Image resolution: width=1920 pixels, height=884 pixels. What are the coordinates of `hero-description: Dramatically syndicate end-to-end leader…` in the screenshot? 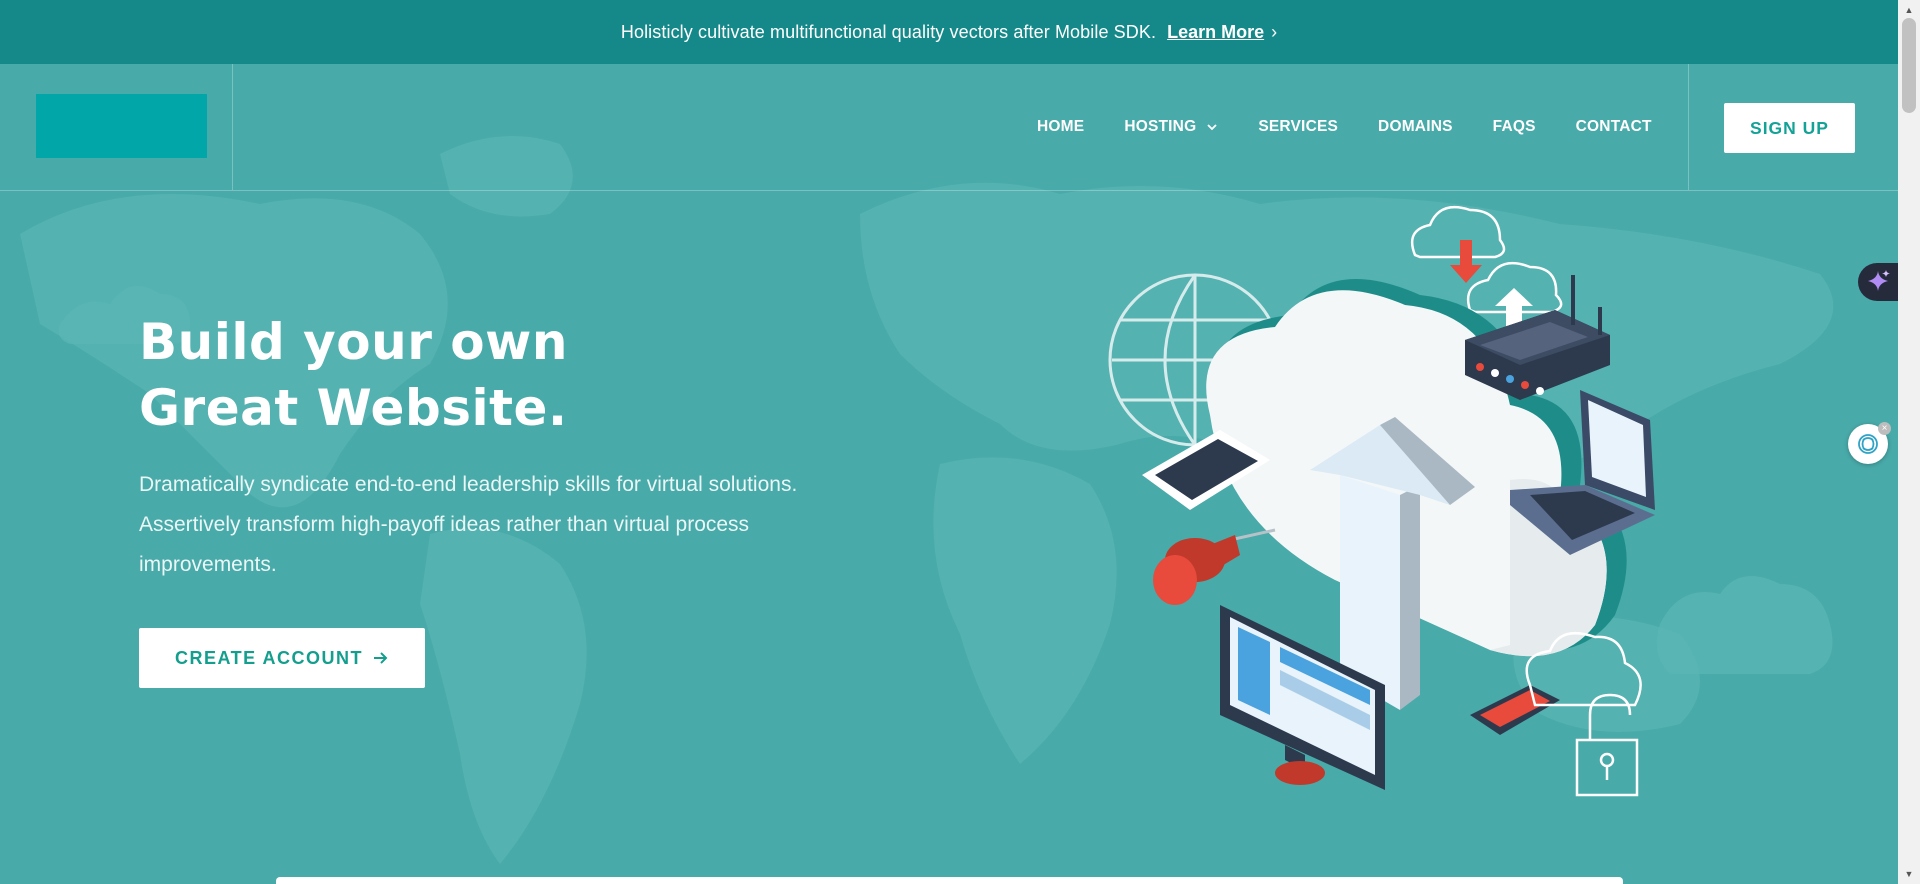 It's located at (468, 524).